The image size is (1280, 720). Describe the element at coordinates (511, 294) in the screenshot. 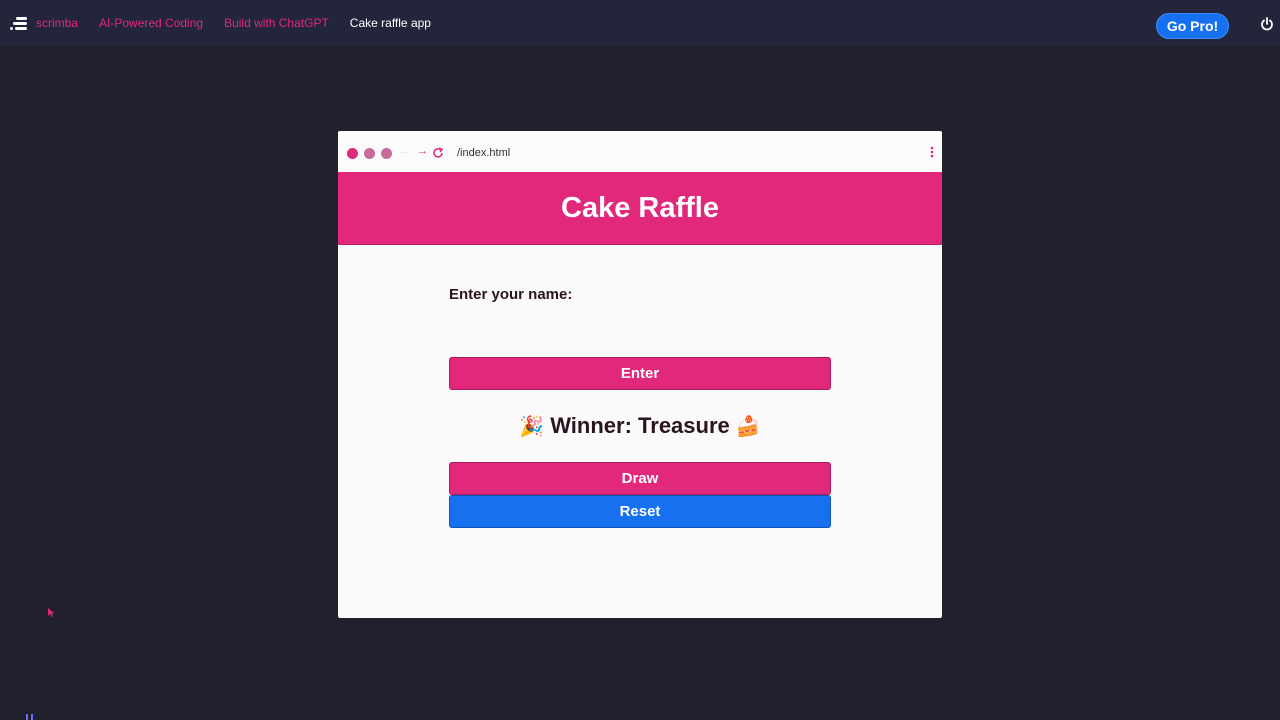

I see `name-label: Enter your name:` at that location.